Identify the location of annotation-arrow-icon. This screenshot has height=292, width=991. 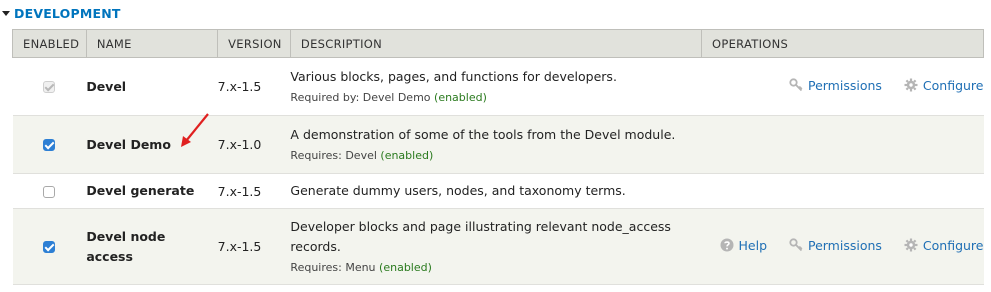
(195, 130).